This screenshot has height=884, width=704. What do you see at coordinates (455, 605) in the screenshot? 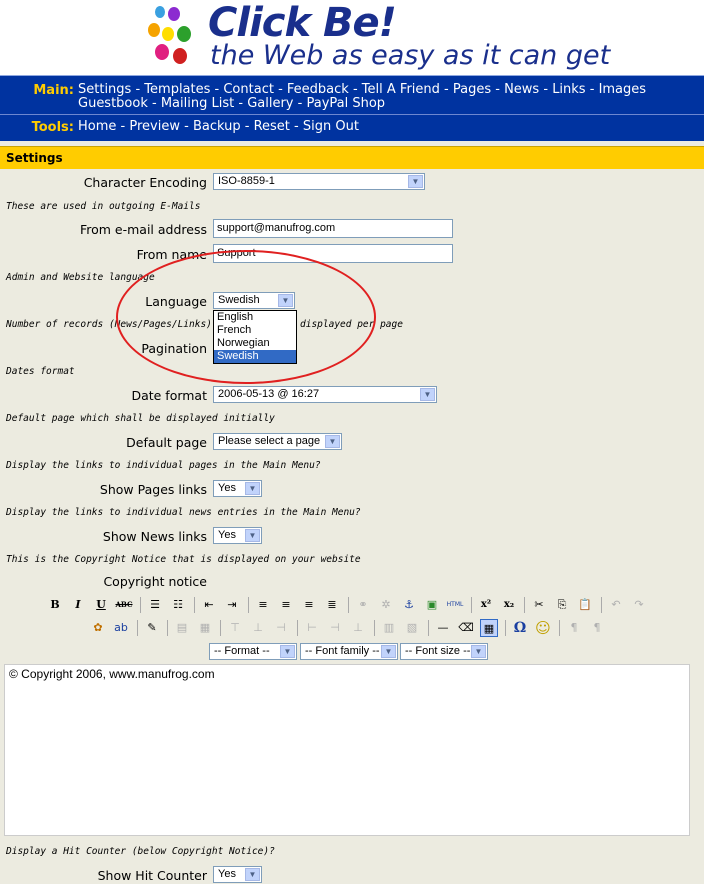
I see `html-button: HTML` at bounding box center [455, 605].